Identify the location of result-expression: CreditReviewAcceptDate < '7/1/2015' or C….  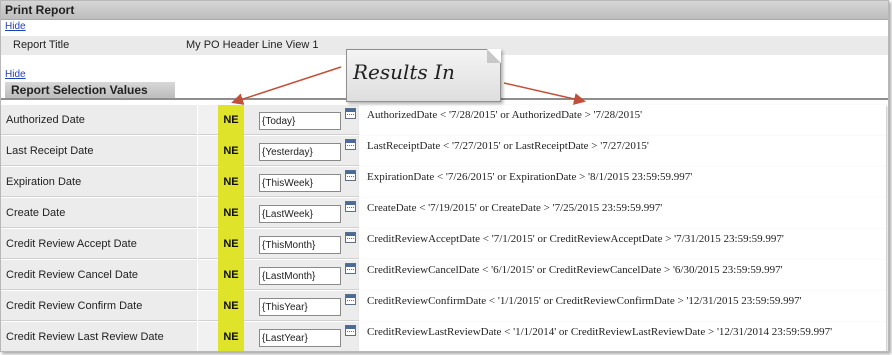
(622, 244).